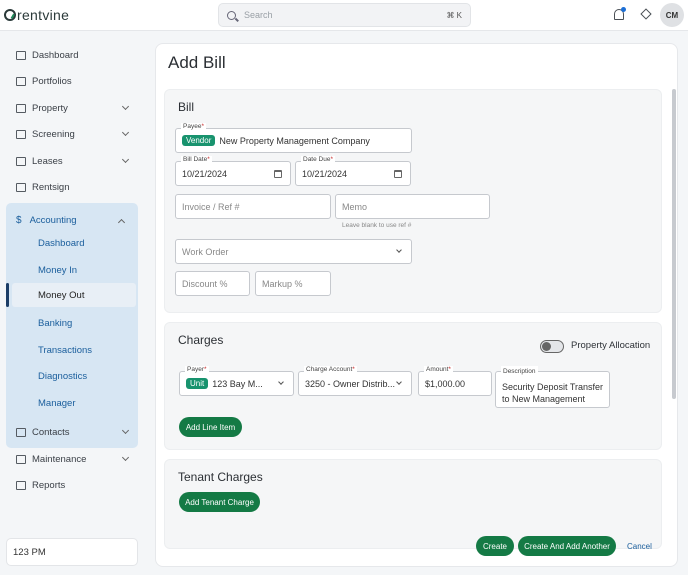  What do you see at coordinates (21, 134) in the screenshot?
I see `screening-icon` at bounding box center [21, 134].